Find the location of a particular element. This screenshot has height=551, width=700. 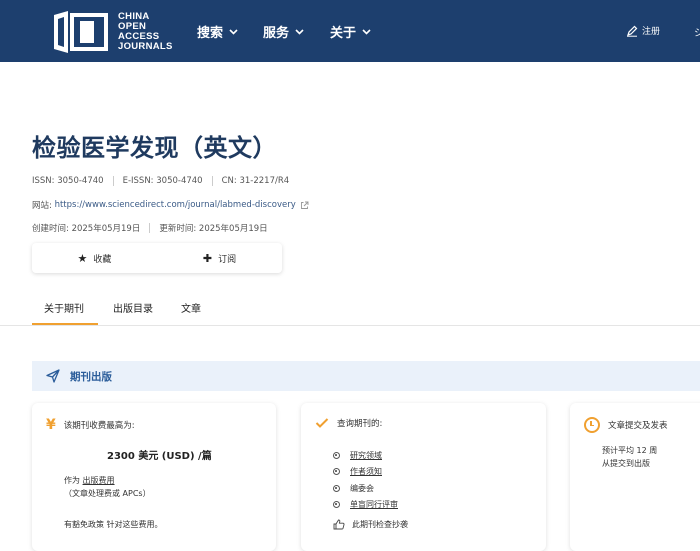

site-logo: CHINA OPEN ACCESS JOURNALS is located at coordinates (111, 32).